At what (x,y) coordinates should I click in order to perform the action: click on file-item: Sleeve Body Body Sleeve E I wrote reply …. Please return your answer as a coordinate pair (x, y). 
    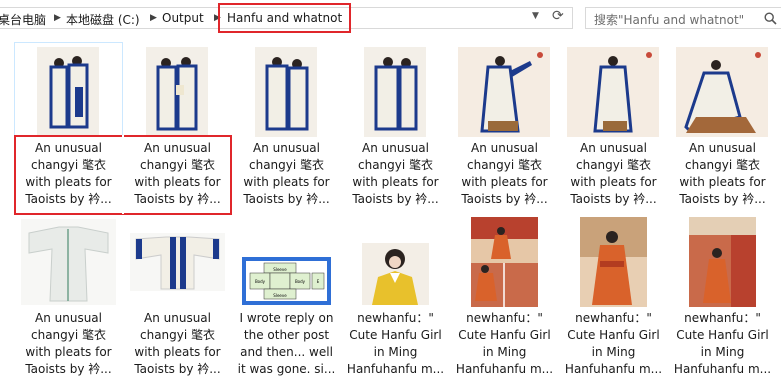
    Looking at the image, I should click on (286, 298).